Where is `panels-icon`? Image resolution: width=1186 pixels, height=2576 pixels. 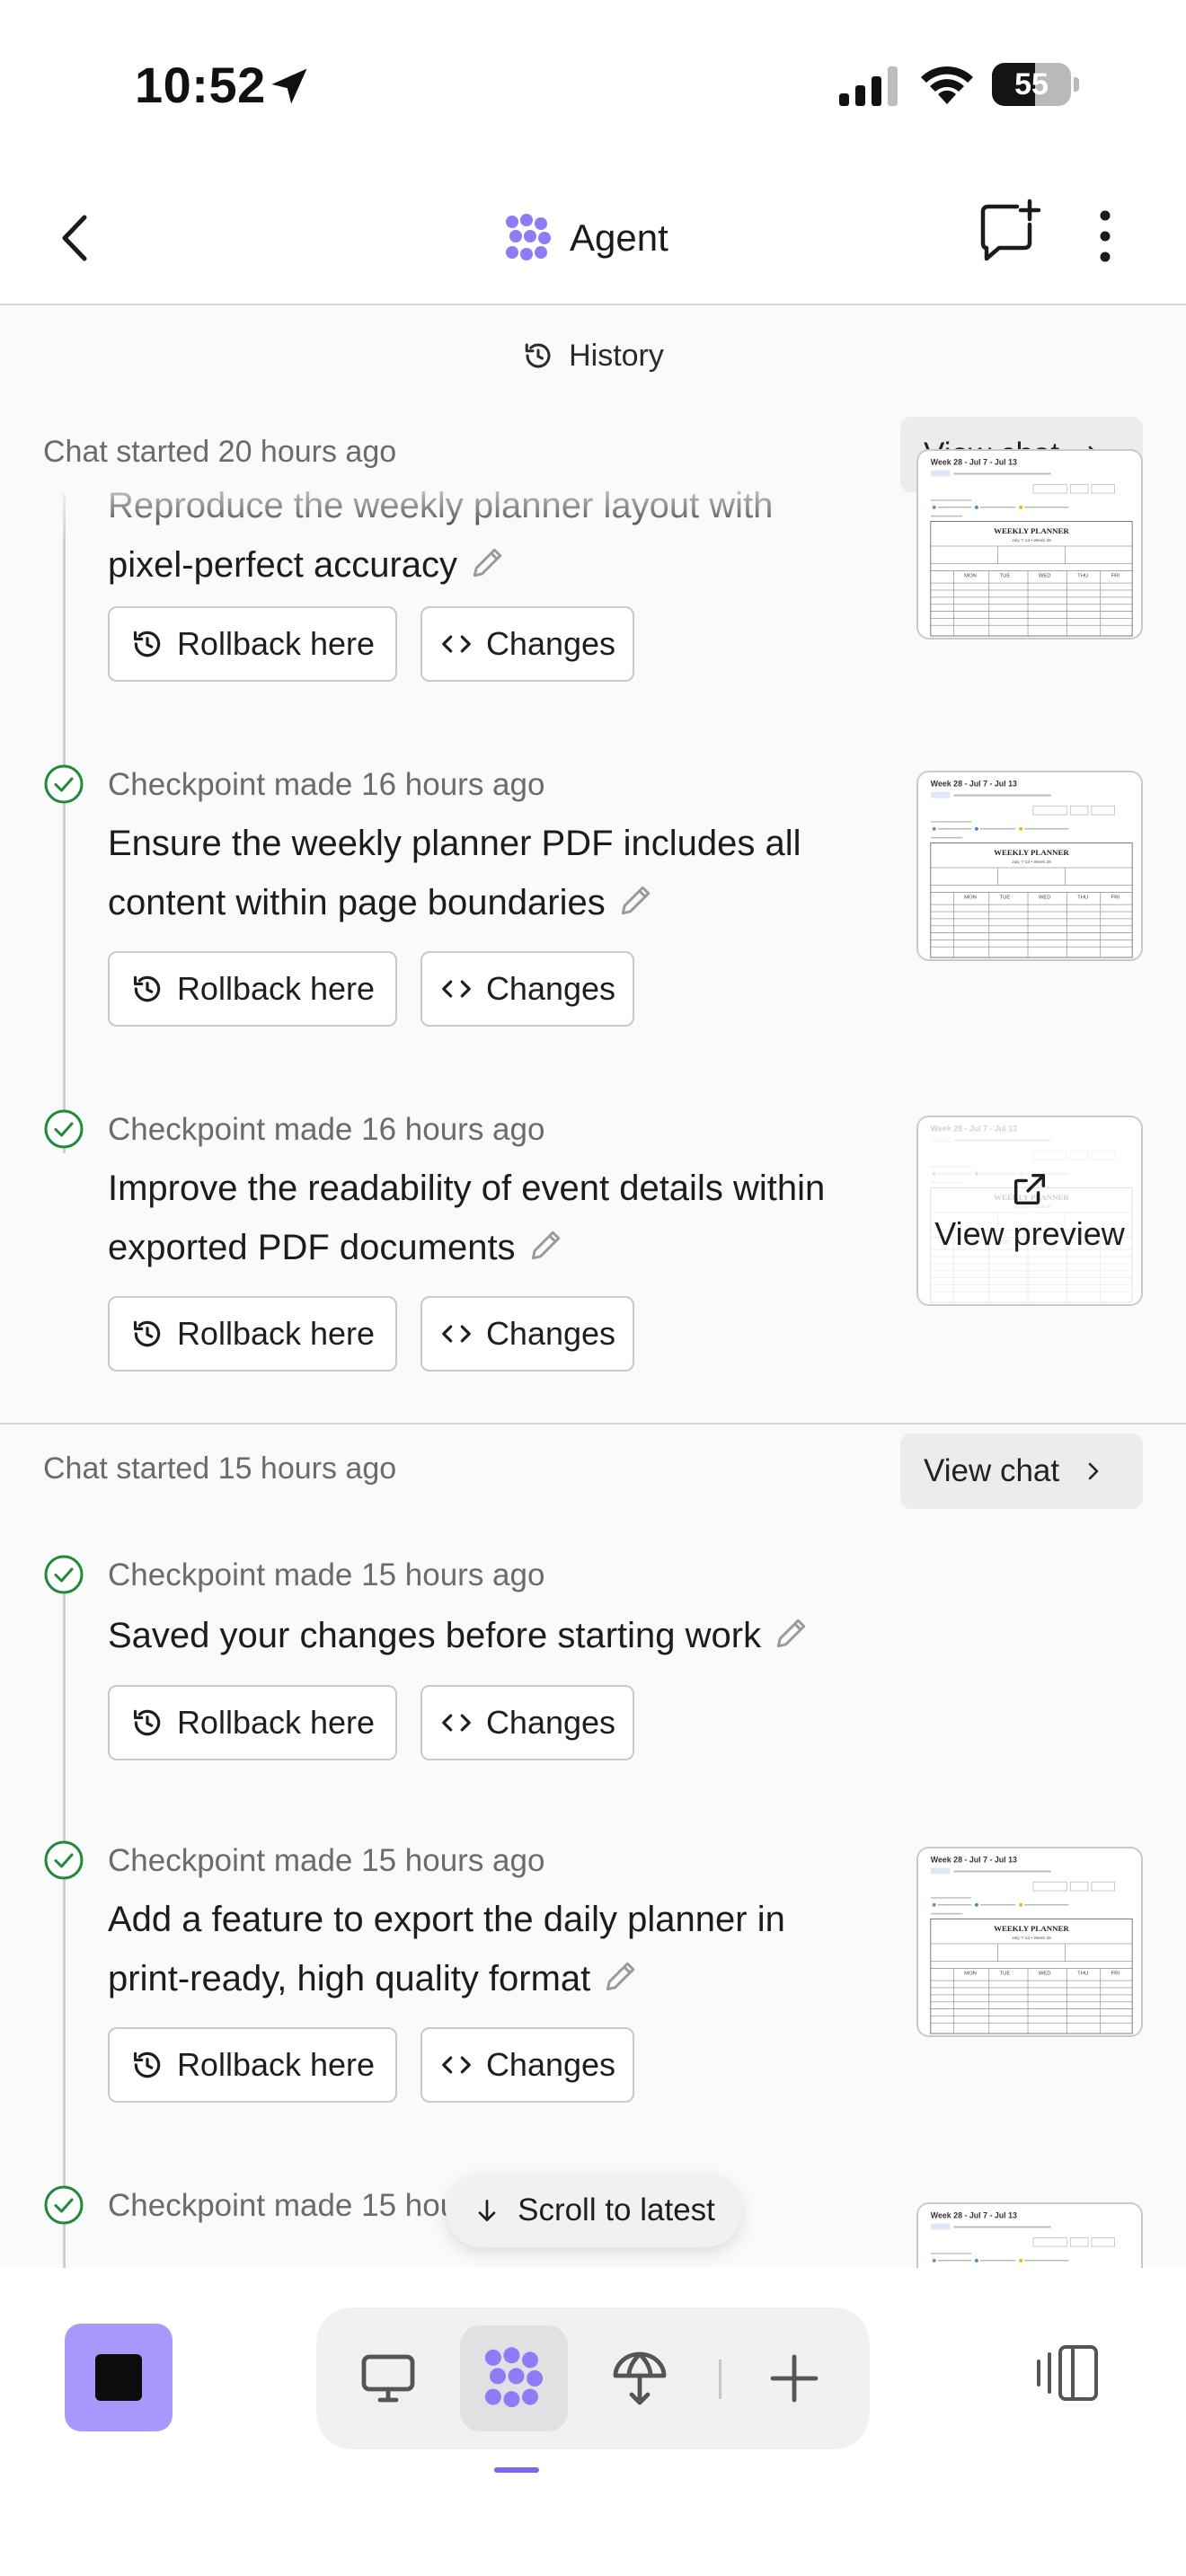 panels-icon is located at coordinates (1068, 2373).